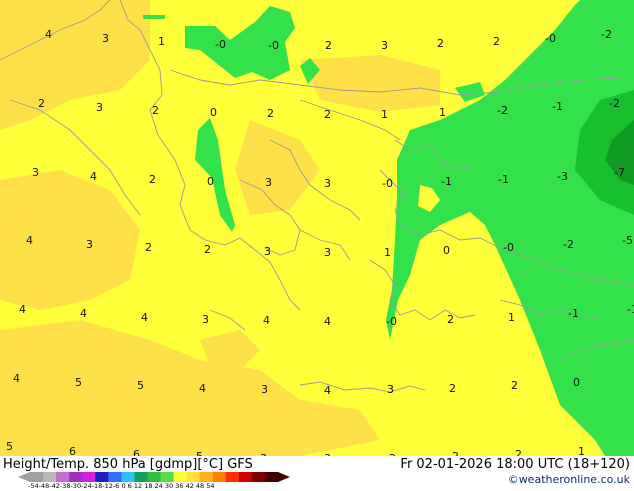 This screenshot has width=634, height=491. What do you see at coordinates (154, 17) in the screenshot?
I see `temperature-field-green` at bounding box center [154, 17].